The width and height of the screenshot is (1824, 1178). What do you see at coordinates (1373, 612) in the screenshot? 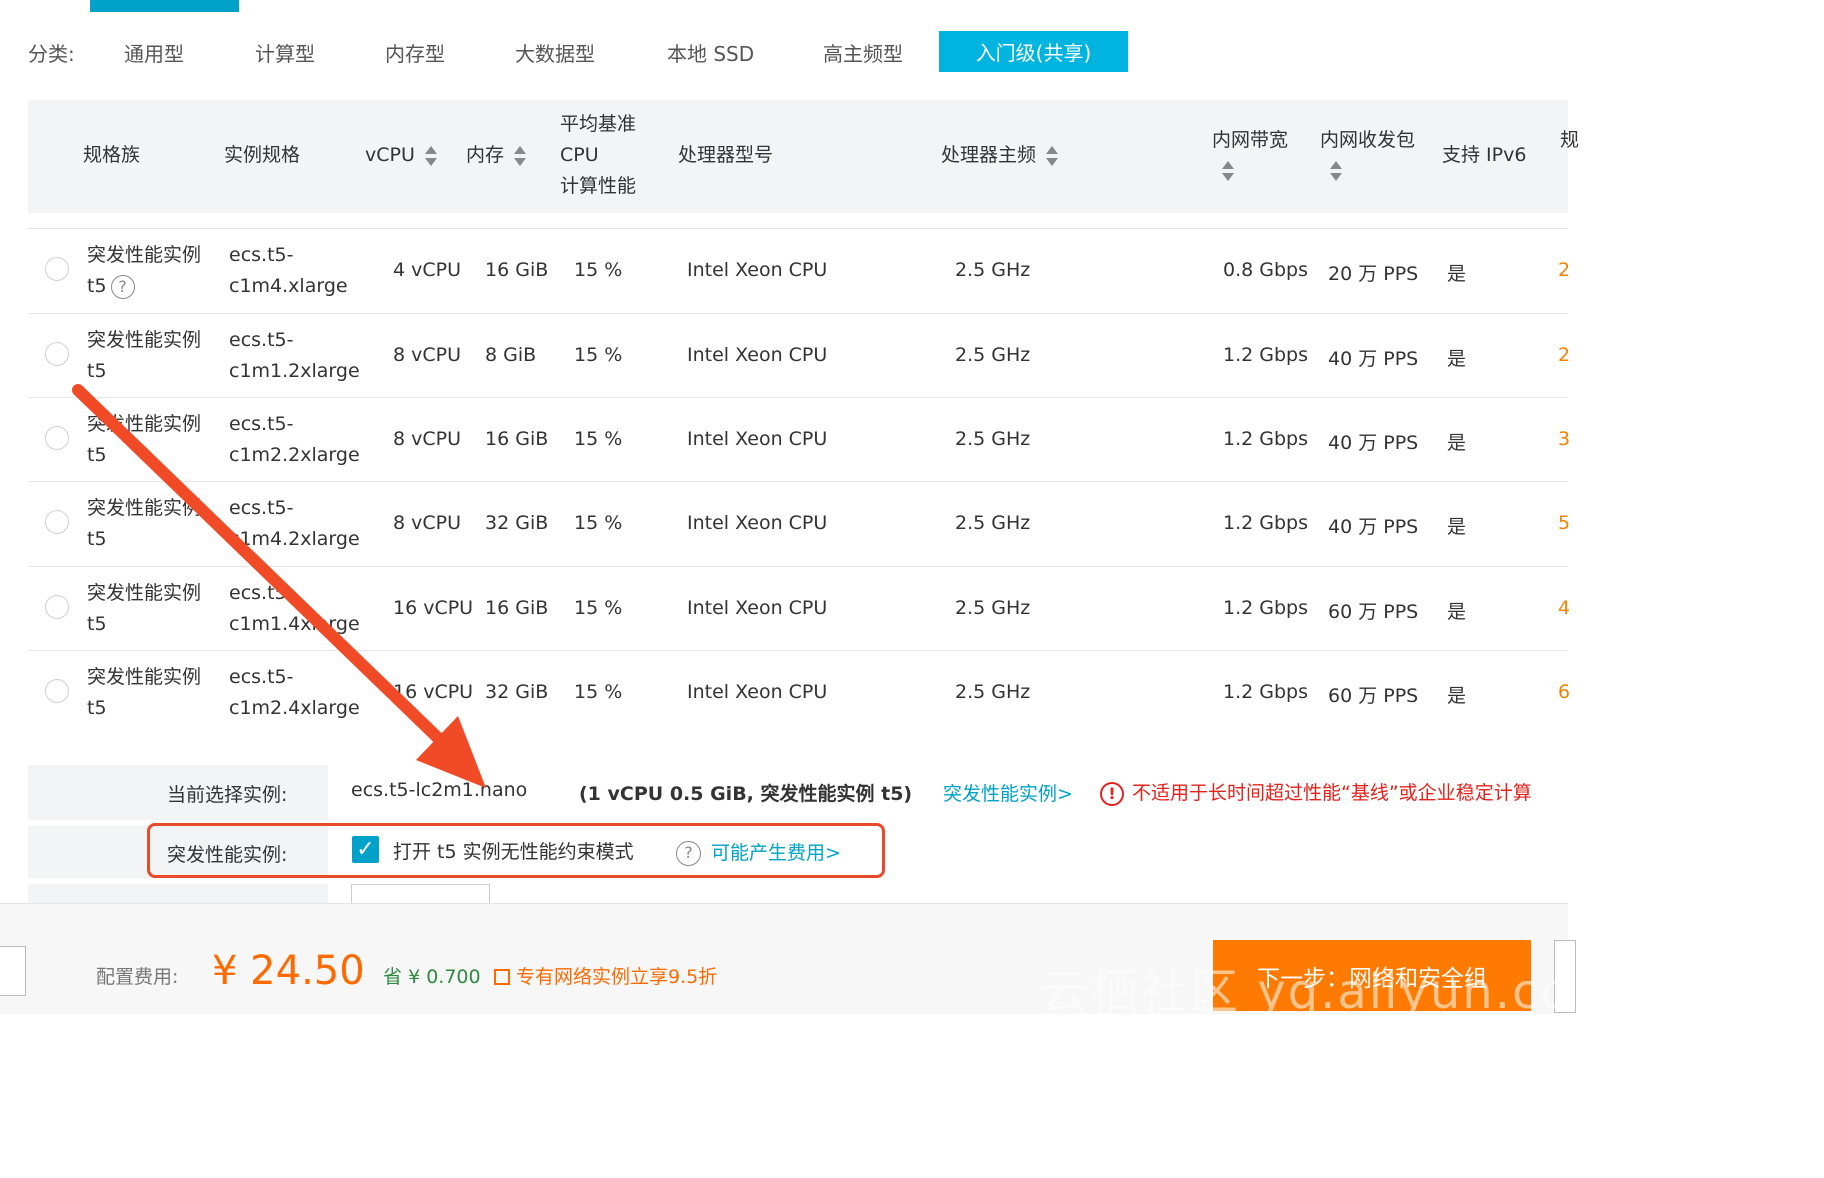
I see `cell-pps: 60 万 PPS` at bounding box center [1373, 612].